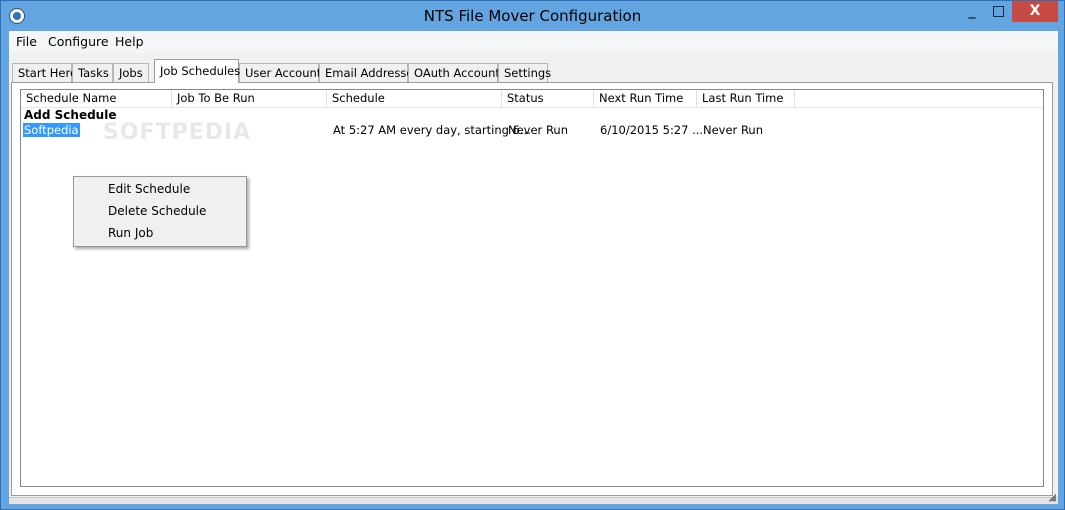 The width and height of the screenshot is (1065, 510). I want to click on window-title: NTS File Mover Configuration, so click(532, 16).